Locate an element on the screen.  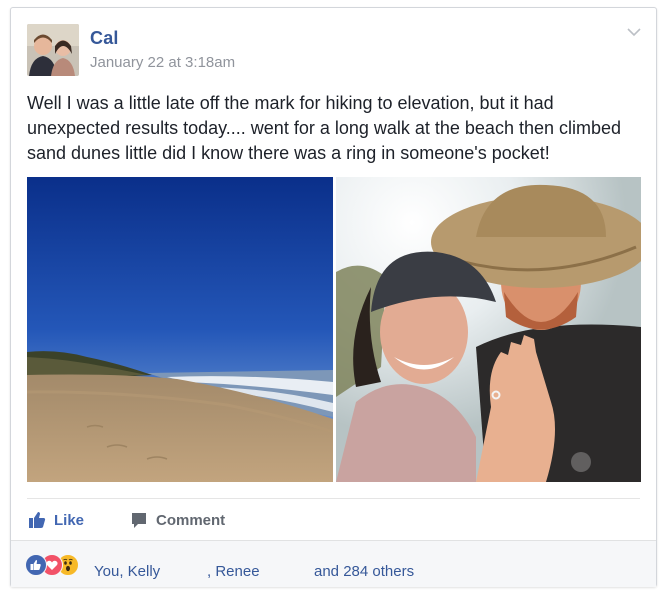
reactor-name-renee: , Renee is located at coordinates (233, 571).